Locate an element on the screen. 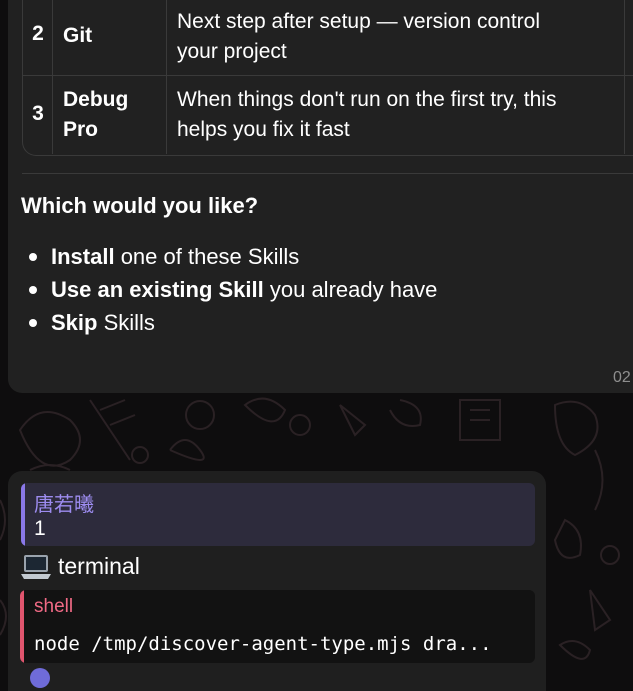  list-item: Use an existing Skill you already have is located at coordinates (232, 289).